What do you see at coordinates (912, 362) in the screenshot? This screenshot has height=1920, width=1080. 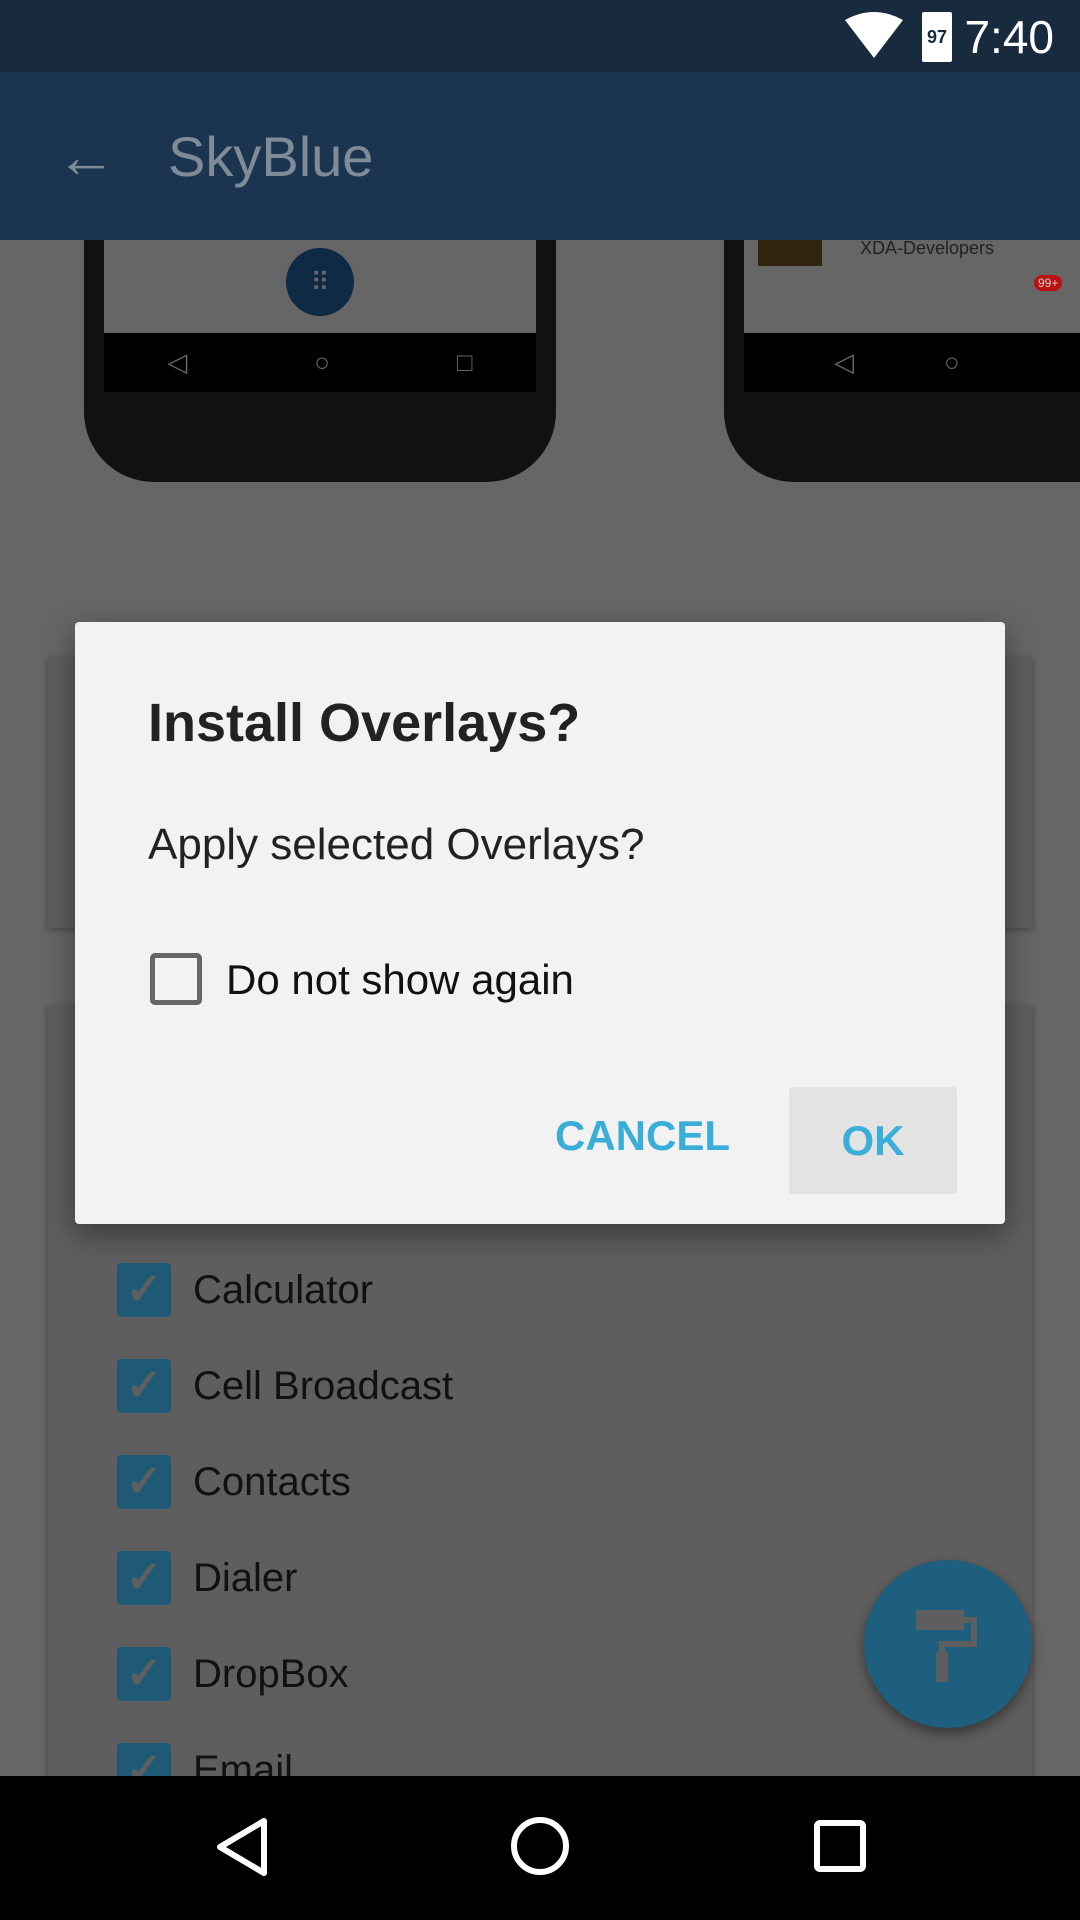 I see `preview-nav: ◁ ○` at bounding box center [912, 362].